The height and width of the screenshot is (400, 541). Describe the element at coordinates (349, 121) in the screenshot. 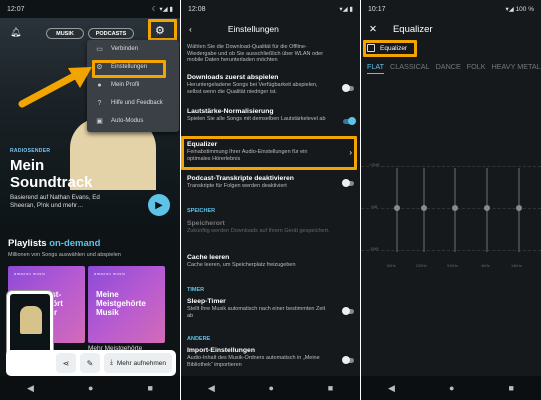

I see `toggle-normalisierung` at that location.